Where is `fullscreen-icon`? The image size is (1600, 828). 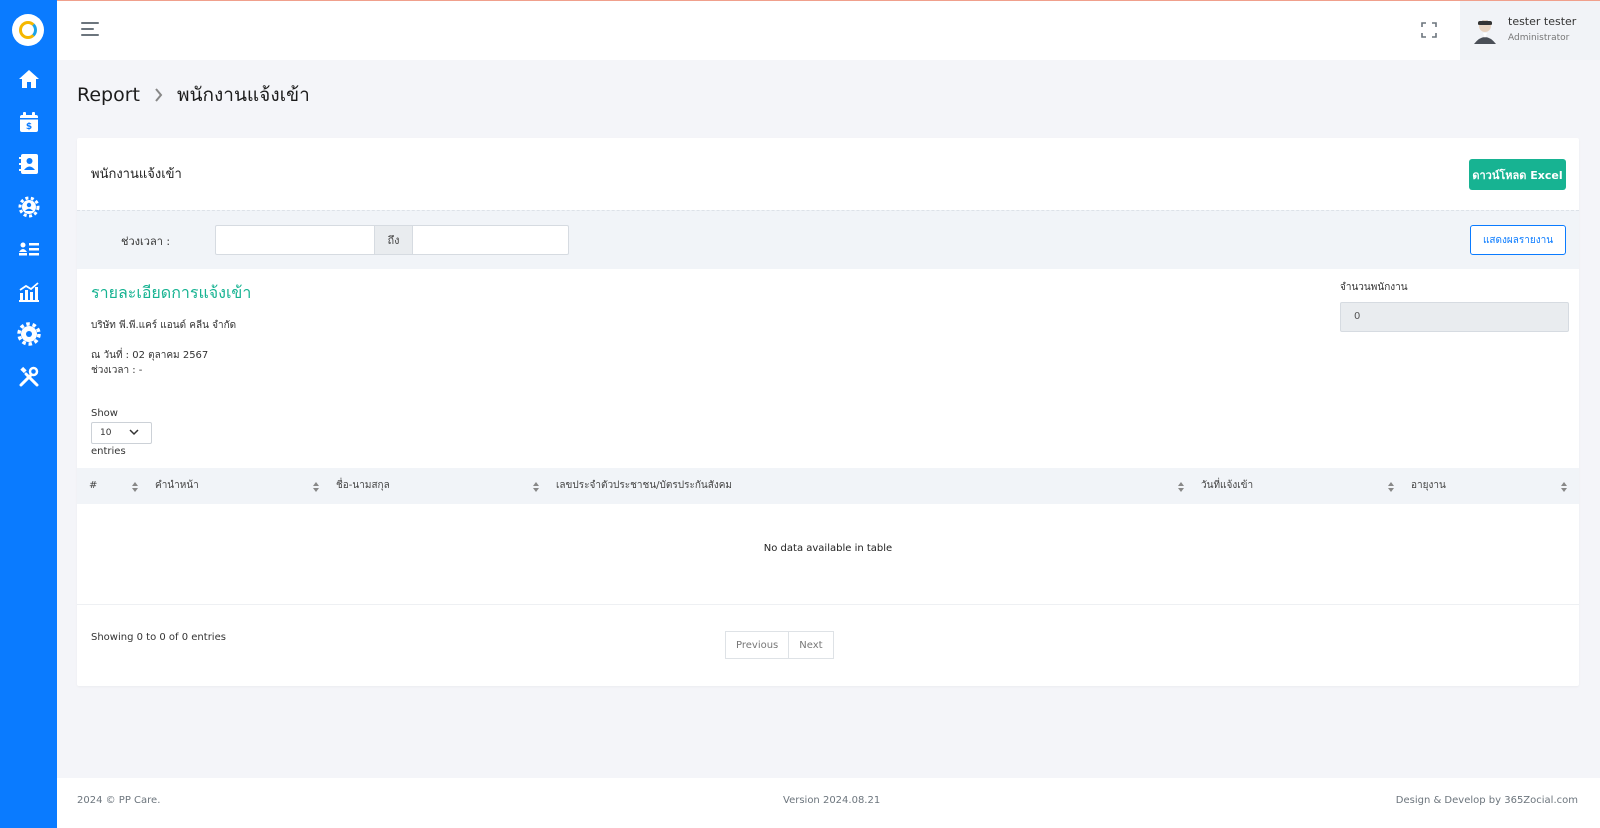
fullscreen-icon is located at coordinates (1429, 30).